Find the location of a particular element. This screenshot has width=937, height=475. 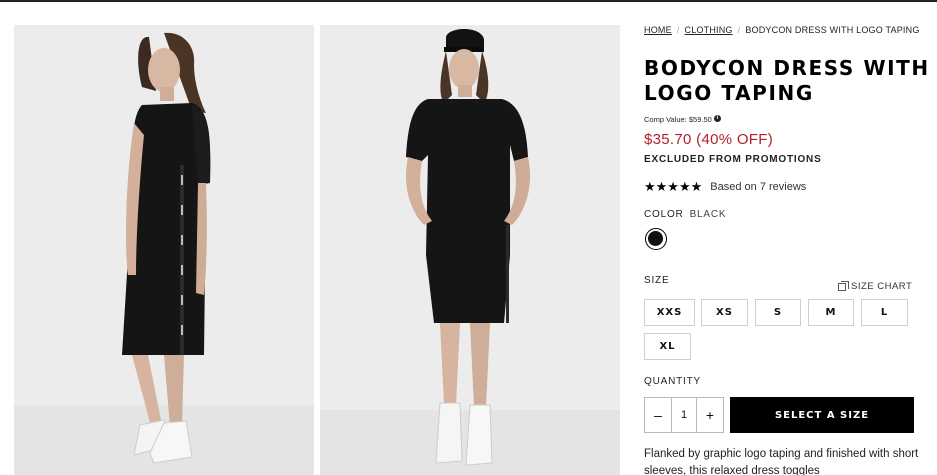

swatch-fill is located at coordinates (655, 238).